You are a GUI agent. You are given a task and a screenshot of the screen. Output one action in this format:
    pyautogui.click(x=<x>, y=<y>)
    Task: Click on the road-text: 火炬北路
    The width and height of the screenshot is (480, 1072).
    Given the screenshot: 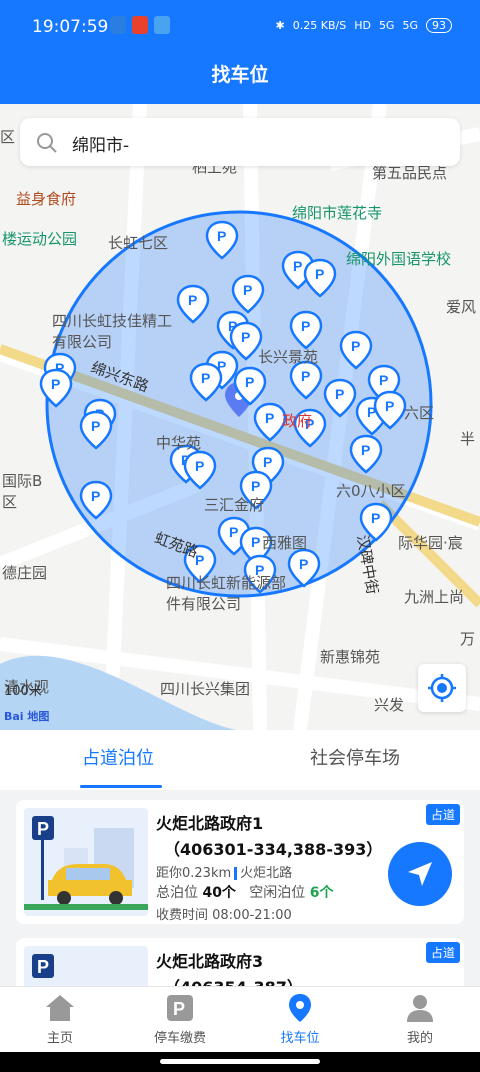 What is the action you would take?
    pyautogui.click(x=266, y=873)
    